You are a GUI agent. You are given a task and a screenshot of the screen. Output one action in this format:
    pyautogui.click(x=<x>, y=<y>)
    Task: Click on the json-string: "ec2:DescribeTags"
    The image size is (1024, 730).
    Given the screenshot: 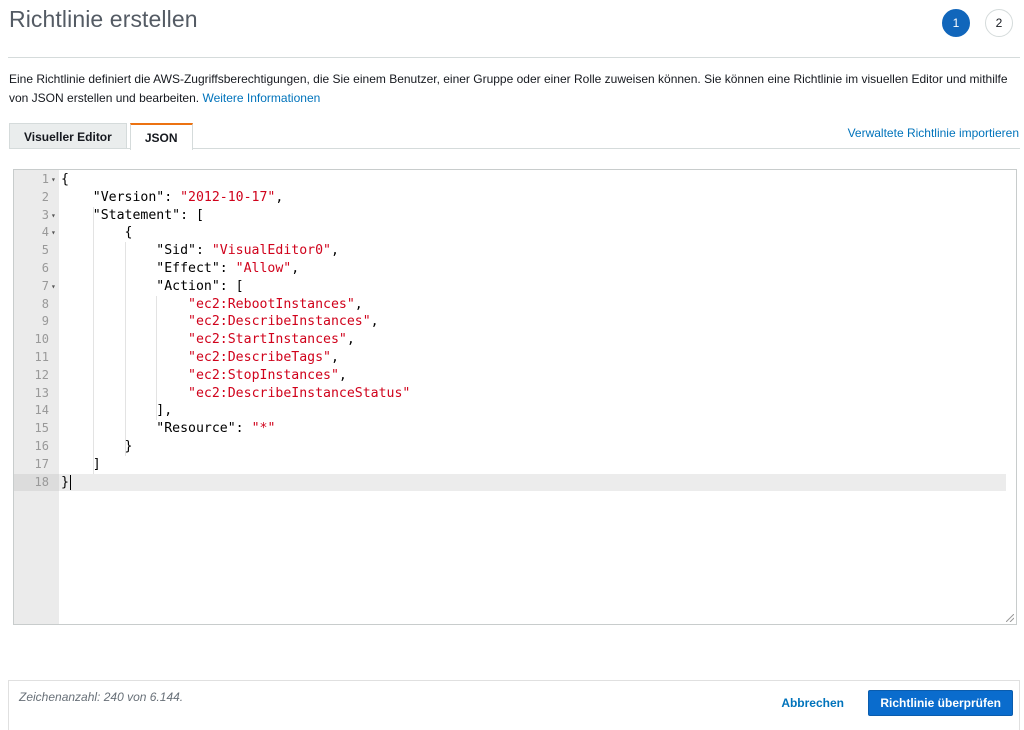 What is the action you would take?
    pyautogui.click(x=259, y=357)
    